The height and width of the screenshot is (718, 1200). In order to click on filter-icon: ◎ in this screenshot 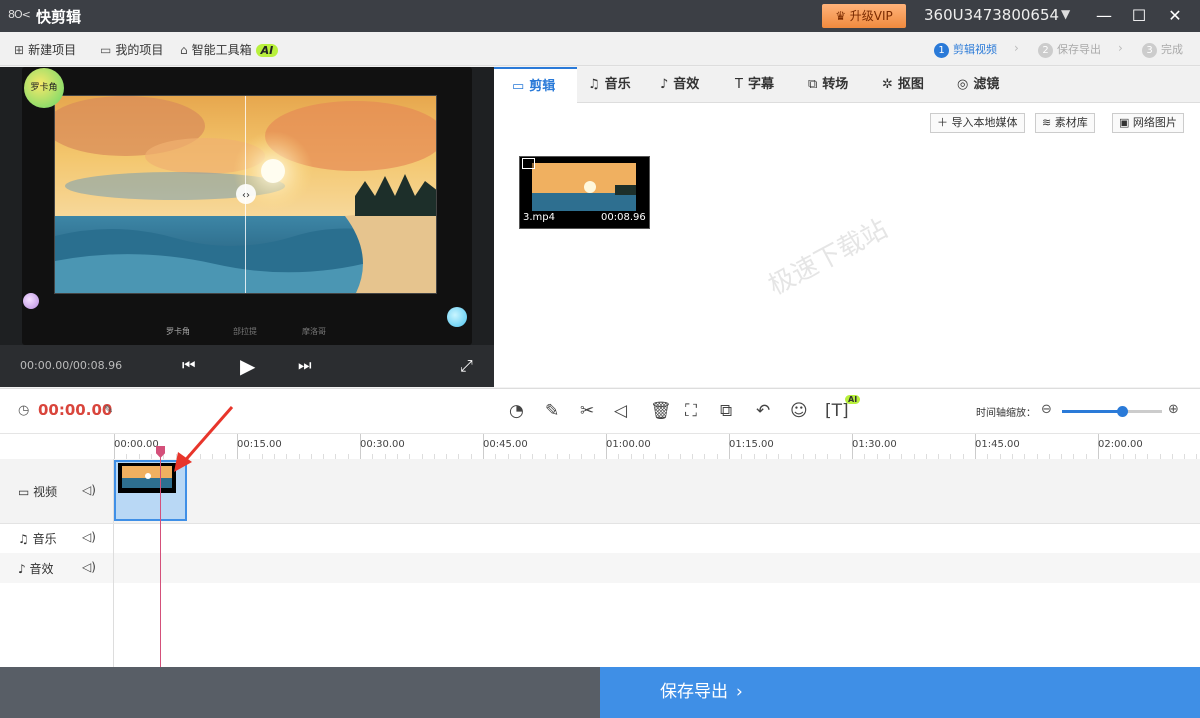, I will do `click(963, 84)`.